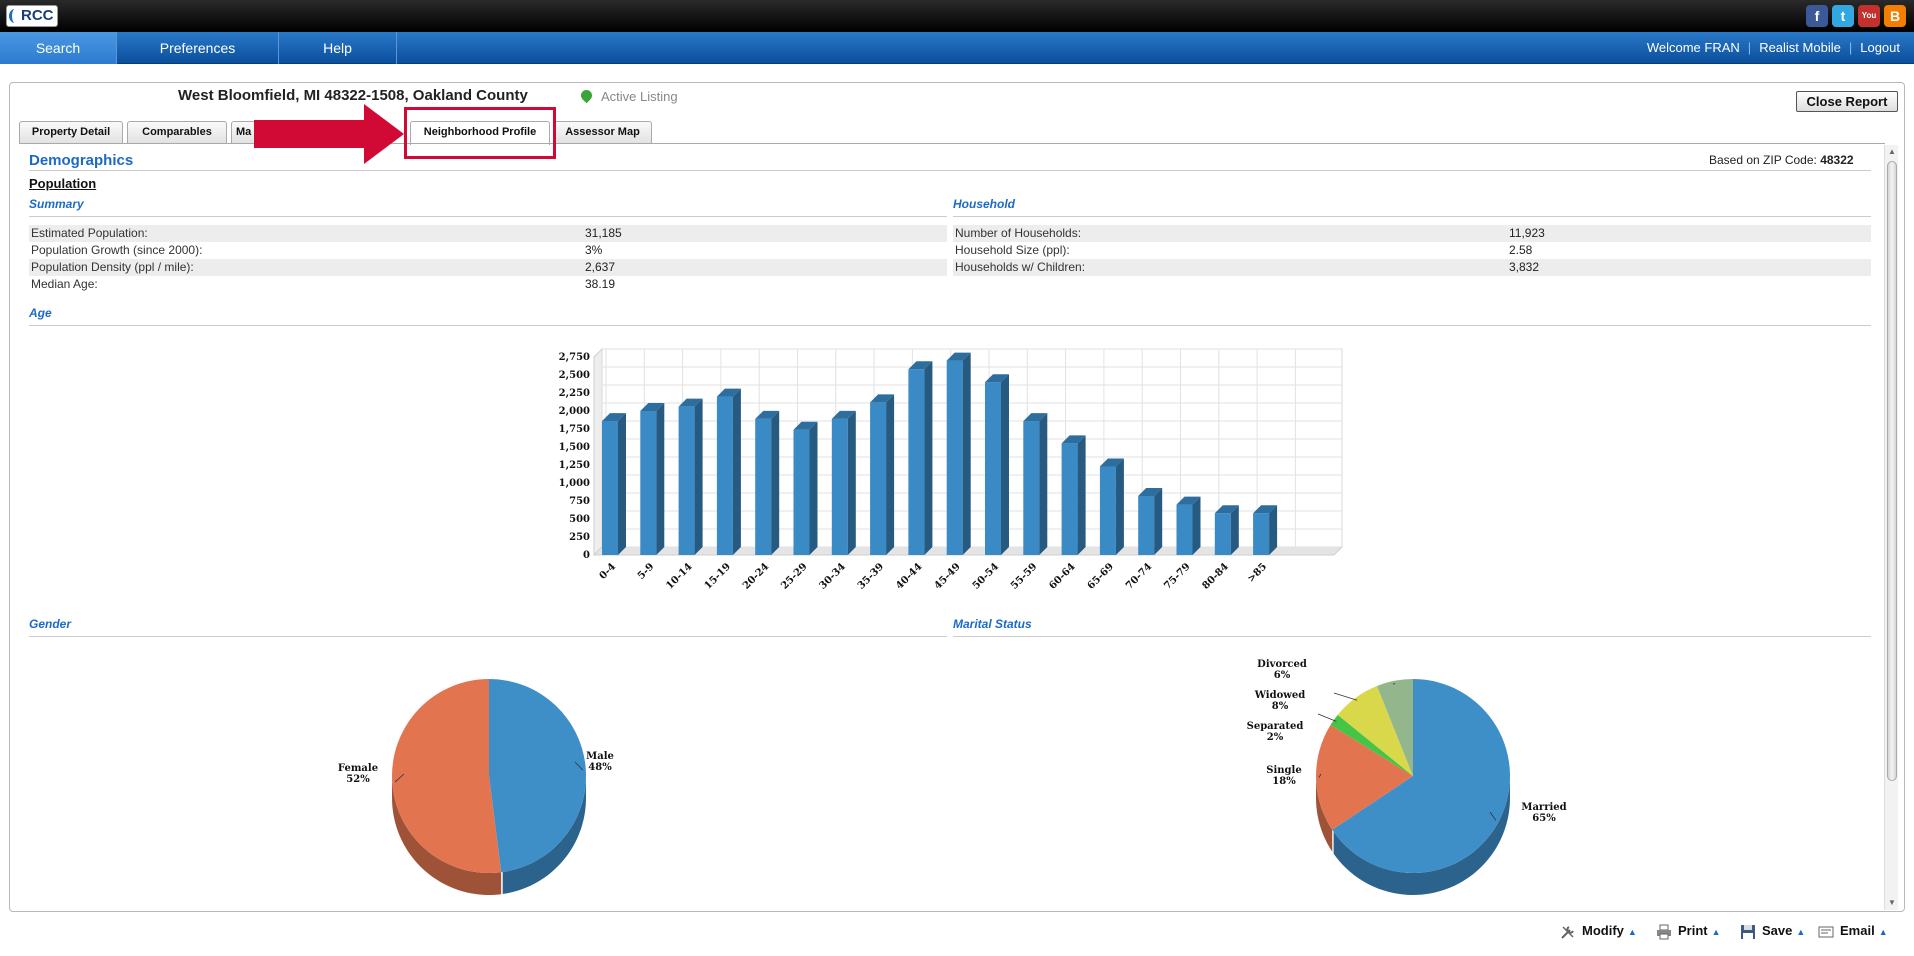  I want to click on age-y-tick-label: 1,750, so click(574, 429).